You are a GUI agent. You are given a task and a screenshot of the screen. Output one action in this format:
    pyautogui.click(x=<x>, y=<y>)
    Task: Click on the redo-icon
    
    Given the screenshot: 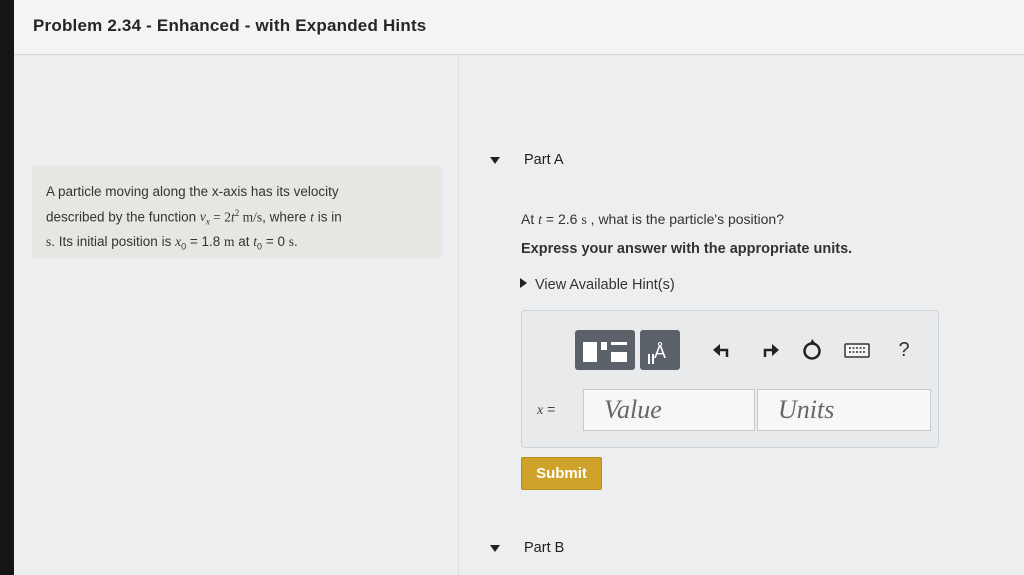 What is the action you would take?
    pyautogui.click(x=769, y=350)
    